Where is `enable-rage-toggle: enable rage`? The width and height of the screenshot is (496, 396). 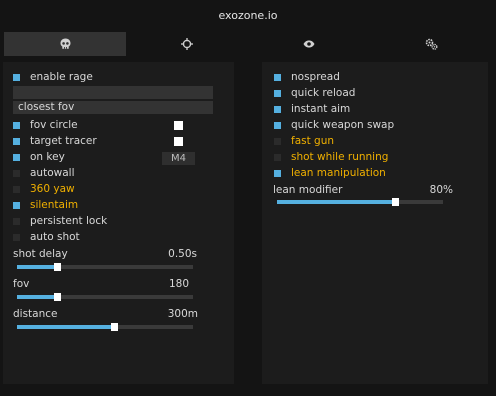 enable-rage-toggle: enable rage is located at coordinates (53, 77).